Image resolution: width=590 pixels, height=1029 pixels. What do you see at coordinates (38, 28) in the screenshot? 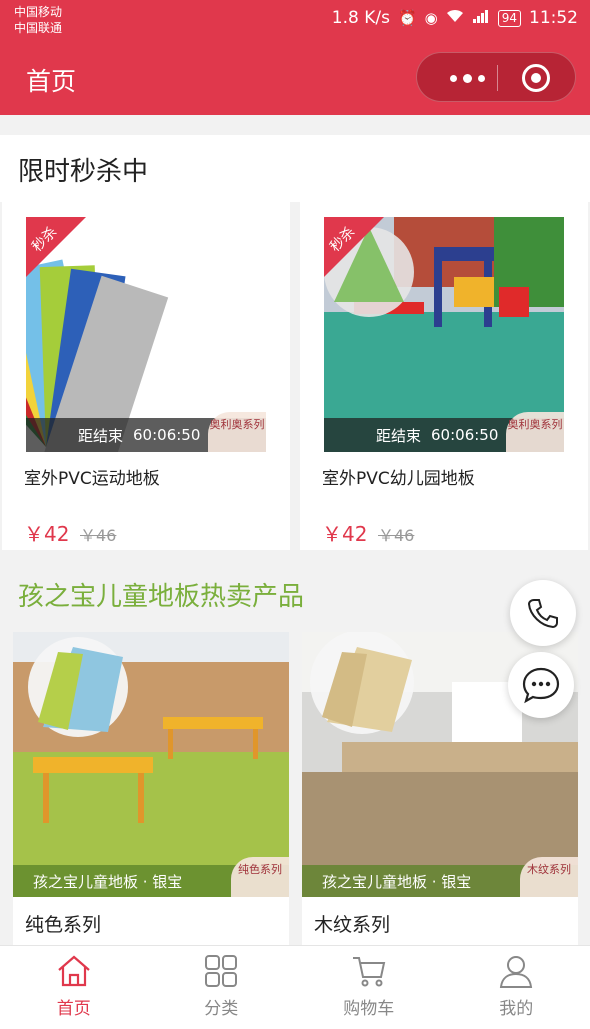
I see `carrier-2: 中国联通` at bounding box center [38, 28].